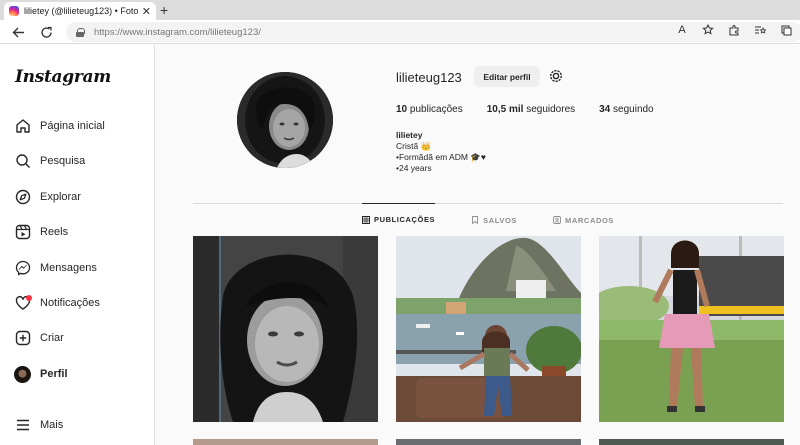 Image resolution: width=800 pixels, height=445 pixels. I want to click on profile-picture, so click(285, 120).